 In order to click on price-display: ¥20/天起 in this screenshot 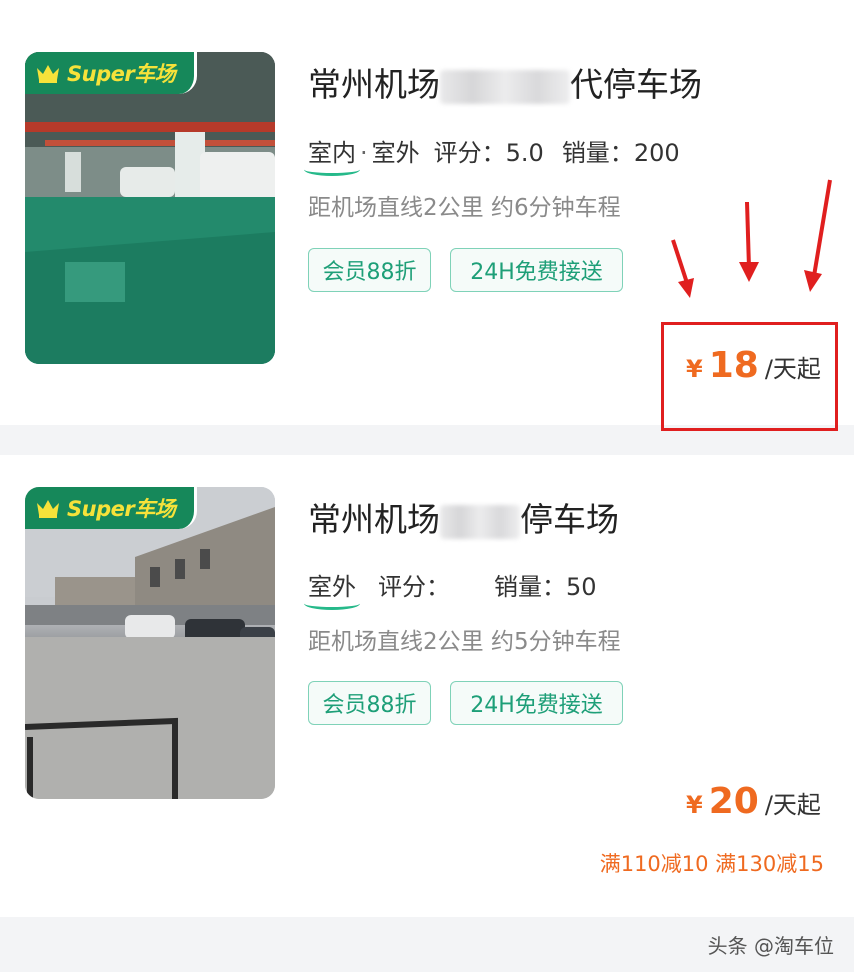, I will do `click(753, 801)`.